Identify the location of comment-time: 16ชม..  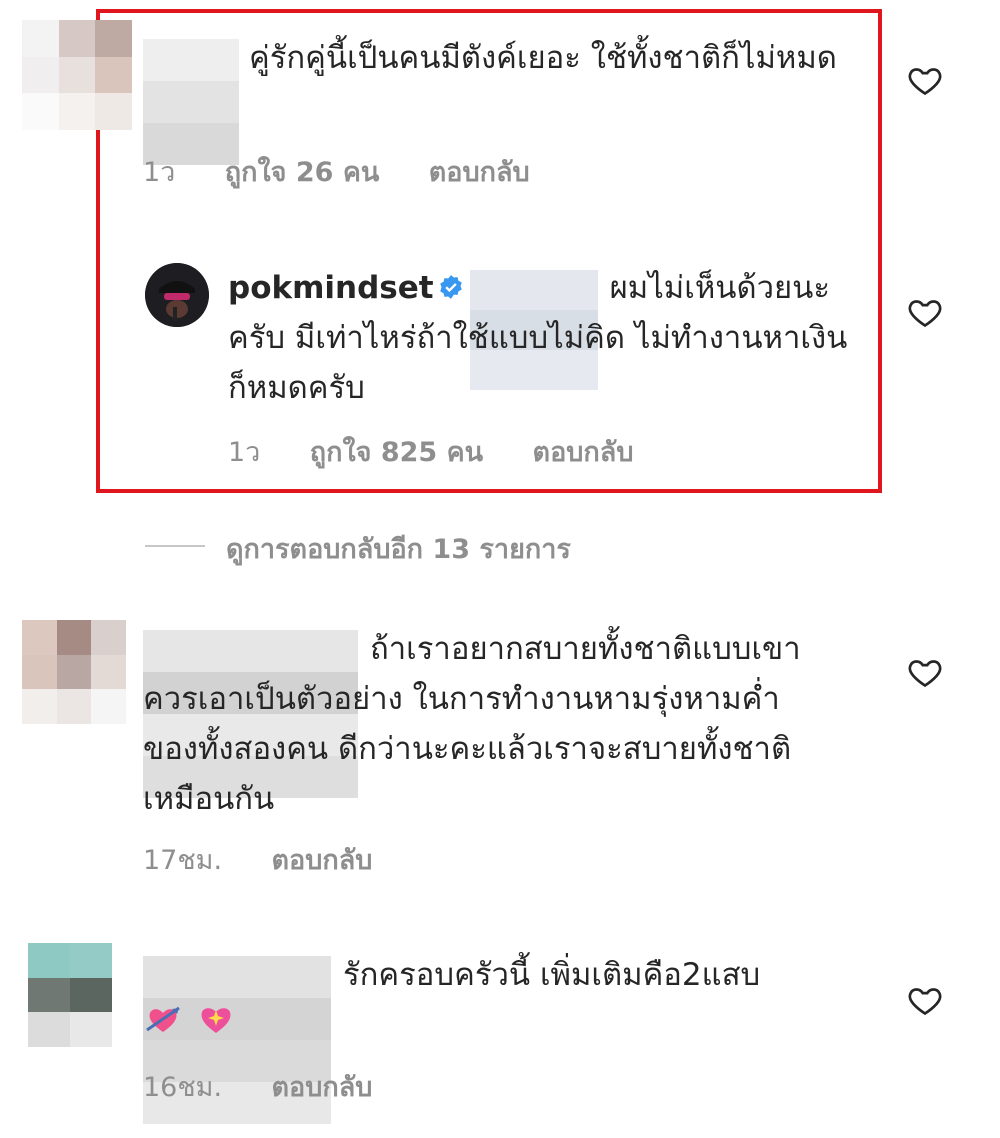
(183, 1087).